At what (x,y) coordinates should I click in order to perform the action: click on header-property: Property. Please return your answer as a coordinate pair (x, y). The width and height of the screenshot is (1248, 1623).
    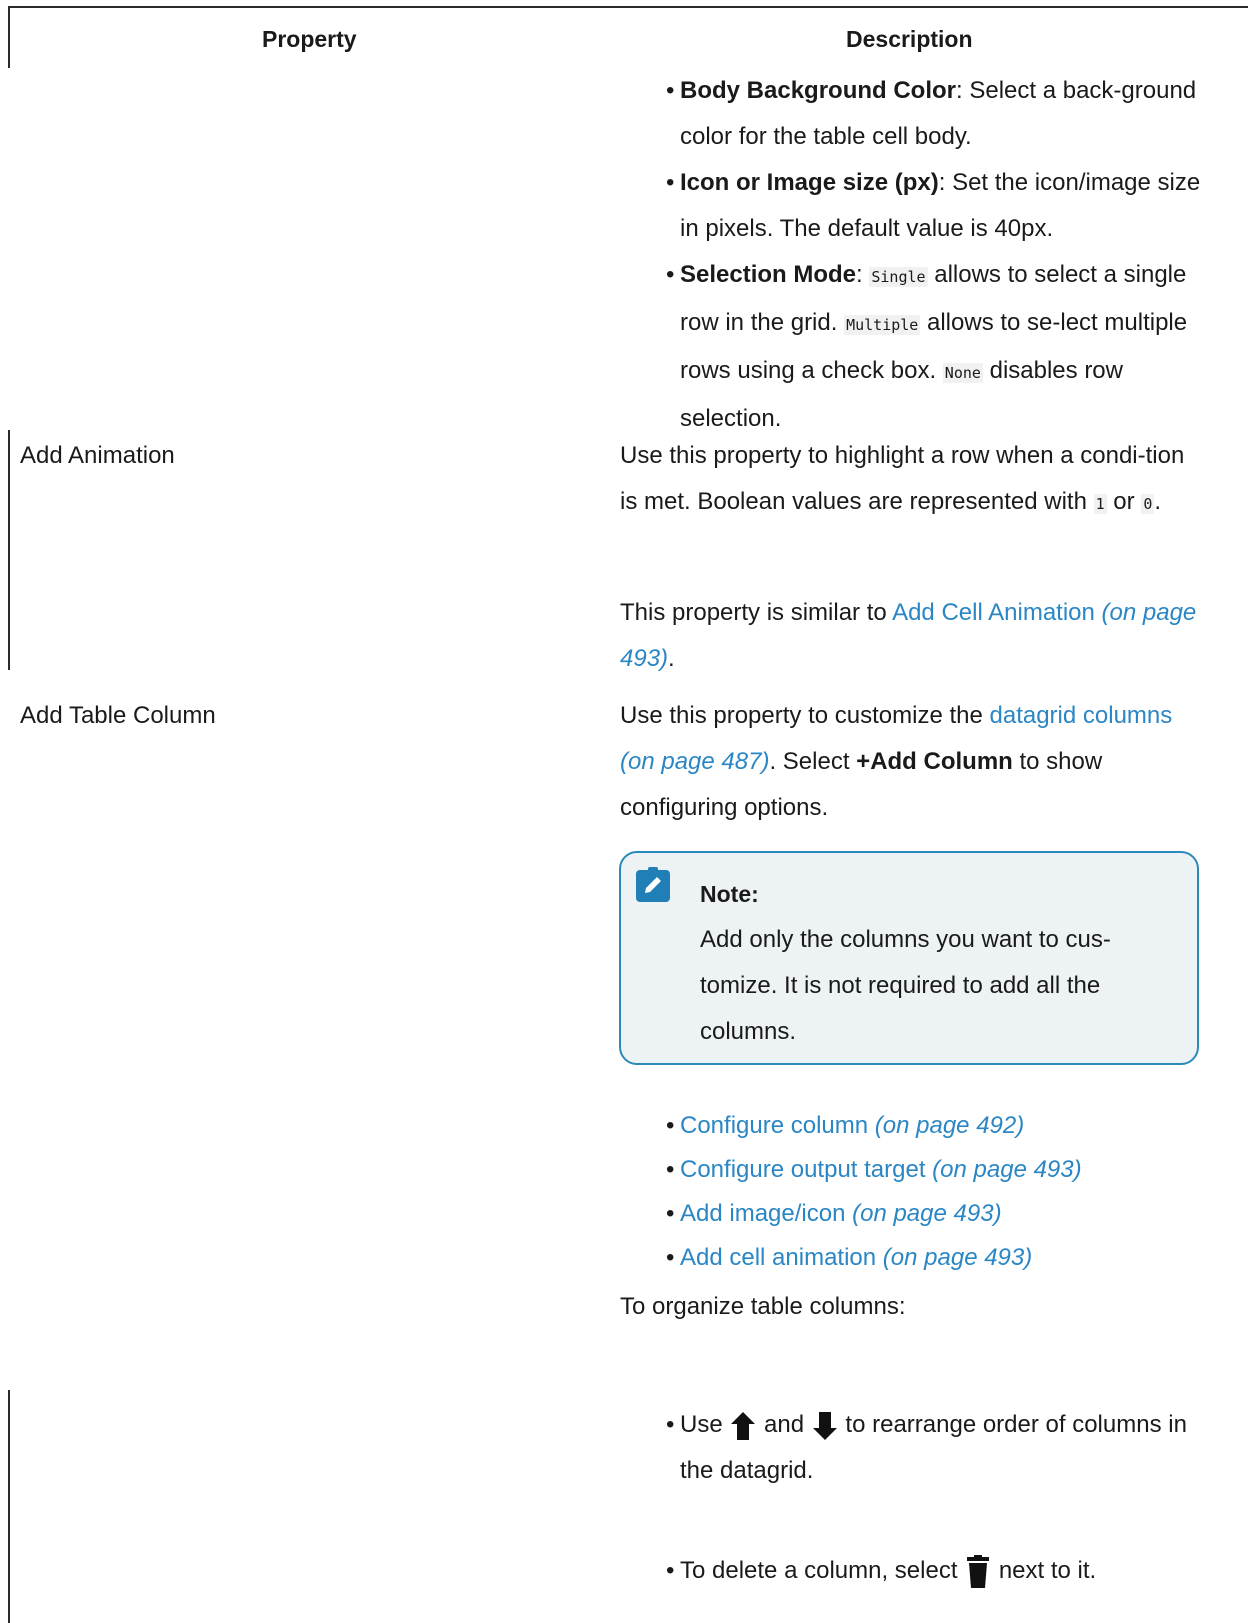
    Looking at the image, I should click on (309, 39).